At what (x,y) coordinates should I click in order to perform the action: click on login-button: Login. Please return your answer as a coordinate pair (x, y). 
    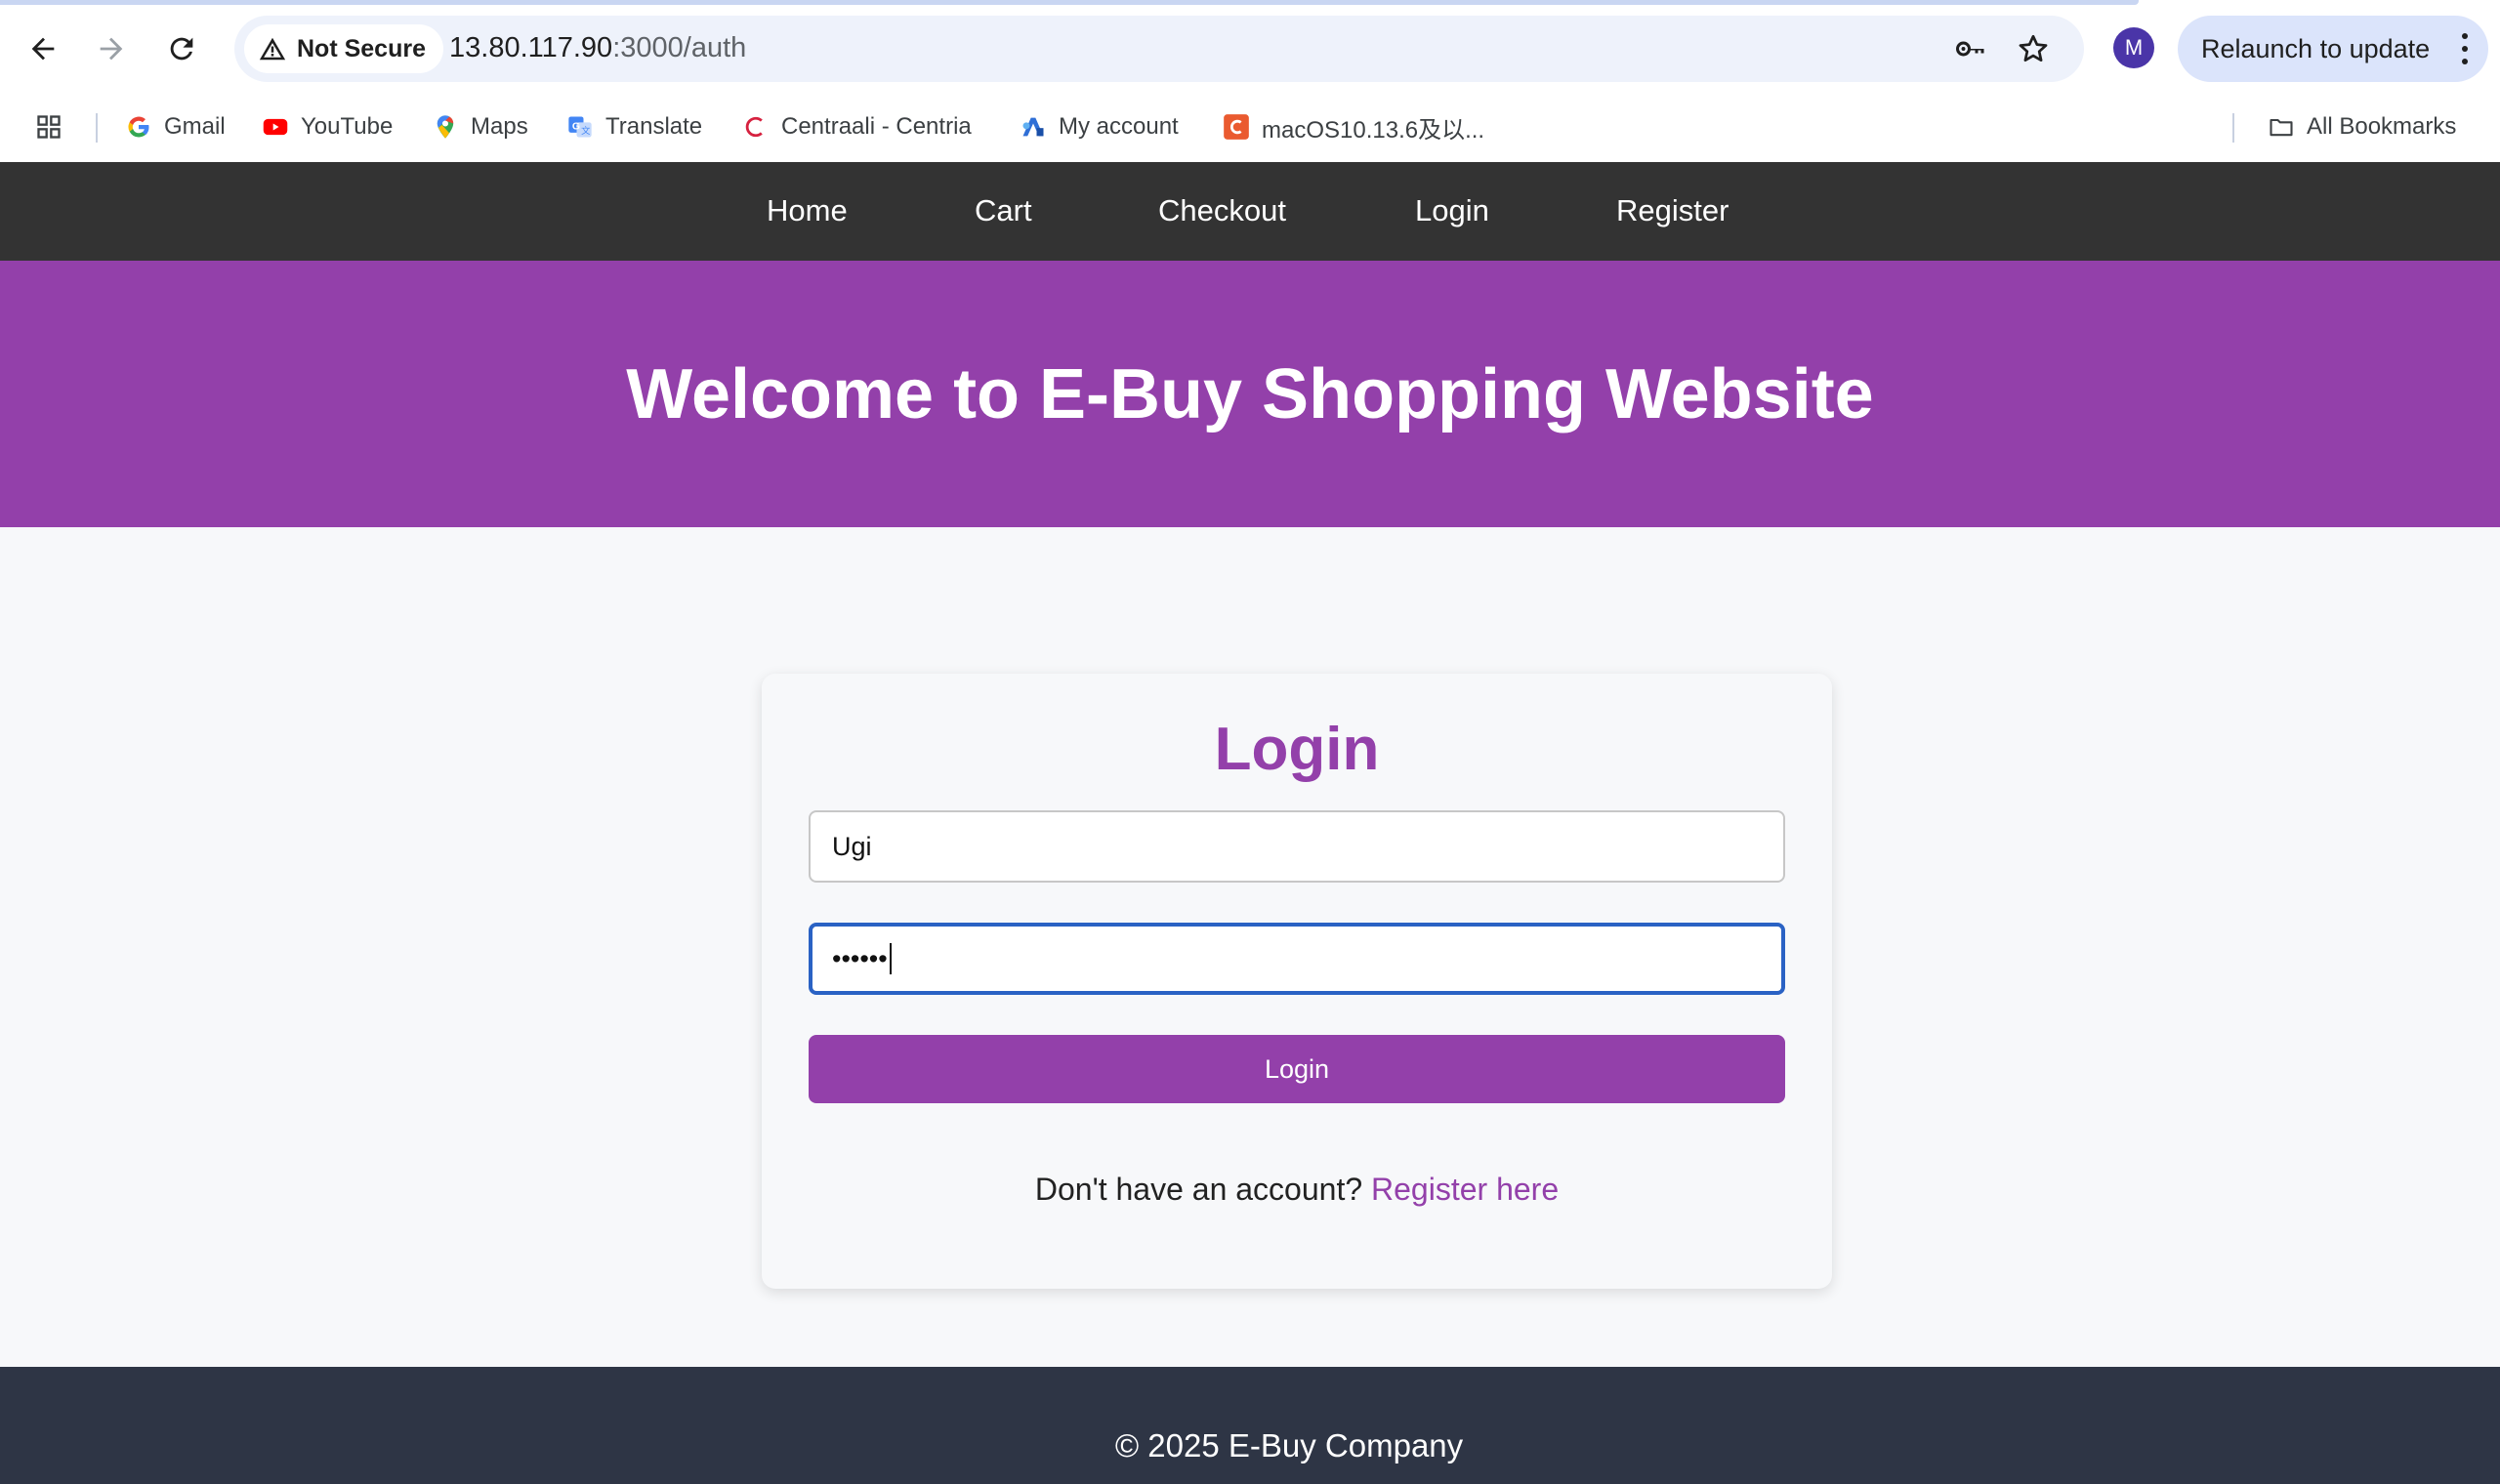
    Looking at the image, I should click on (1297, 1069).